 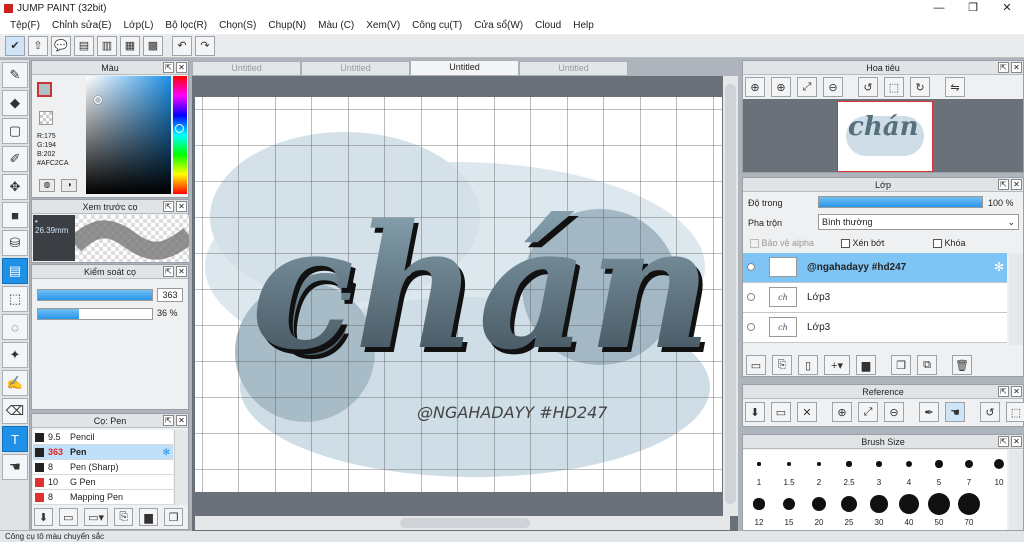 I want to click on menu-layer: Lớp(L), so click(x=139, y=25).